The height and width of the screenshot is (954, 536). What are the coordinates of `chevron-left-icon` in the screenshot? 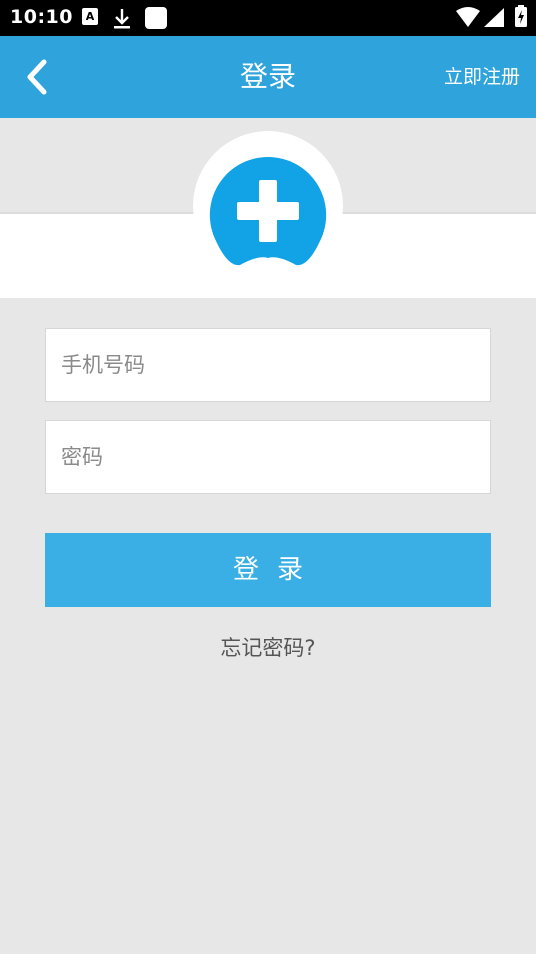 It's located at (37, 77).